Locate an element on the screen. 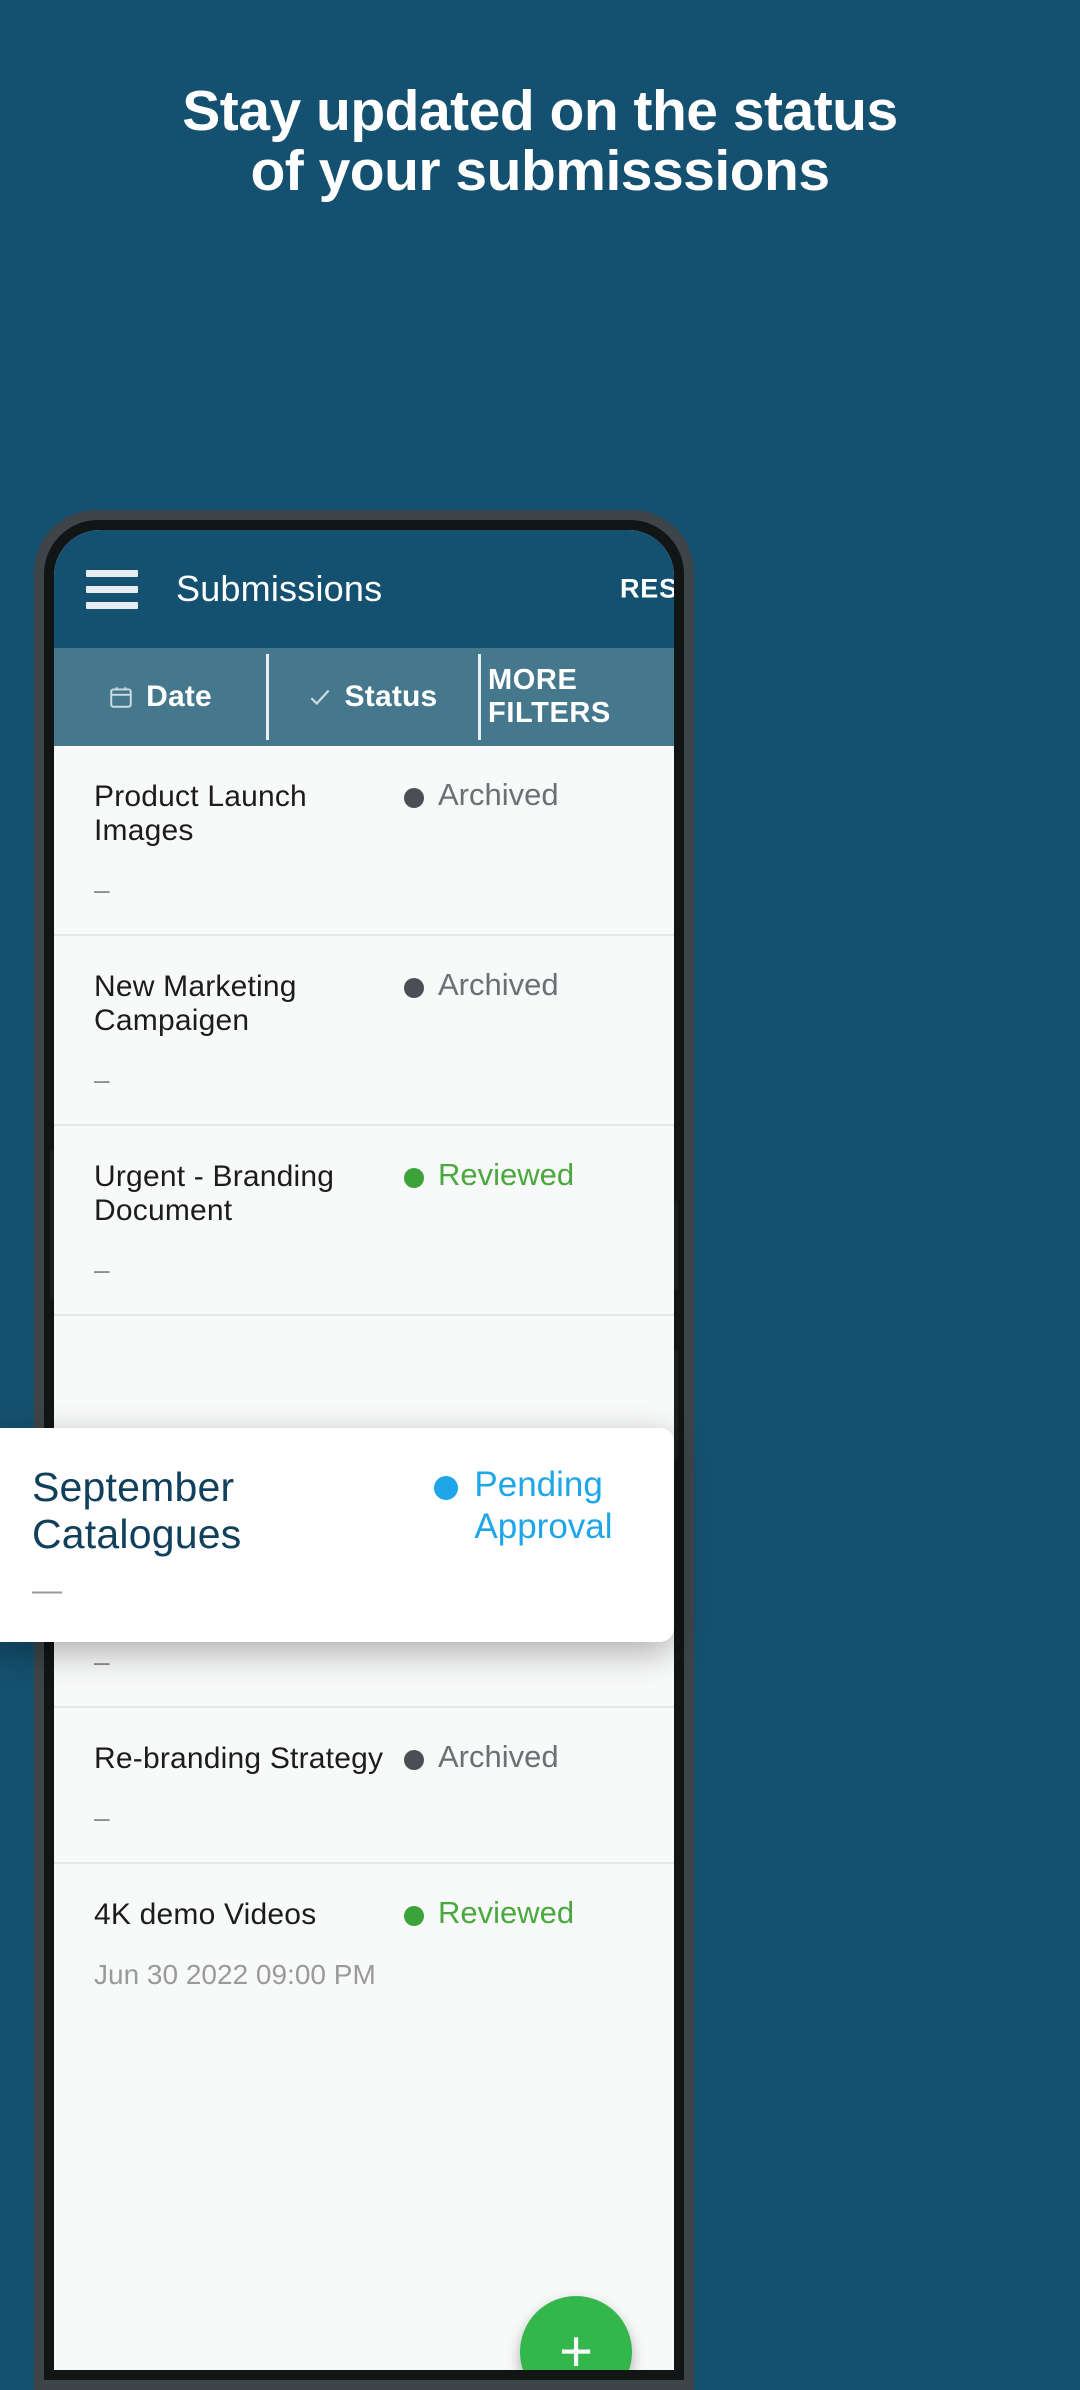  highlighted-submission-date: — is located at coordinates (47, 1590).